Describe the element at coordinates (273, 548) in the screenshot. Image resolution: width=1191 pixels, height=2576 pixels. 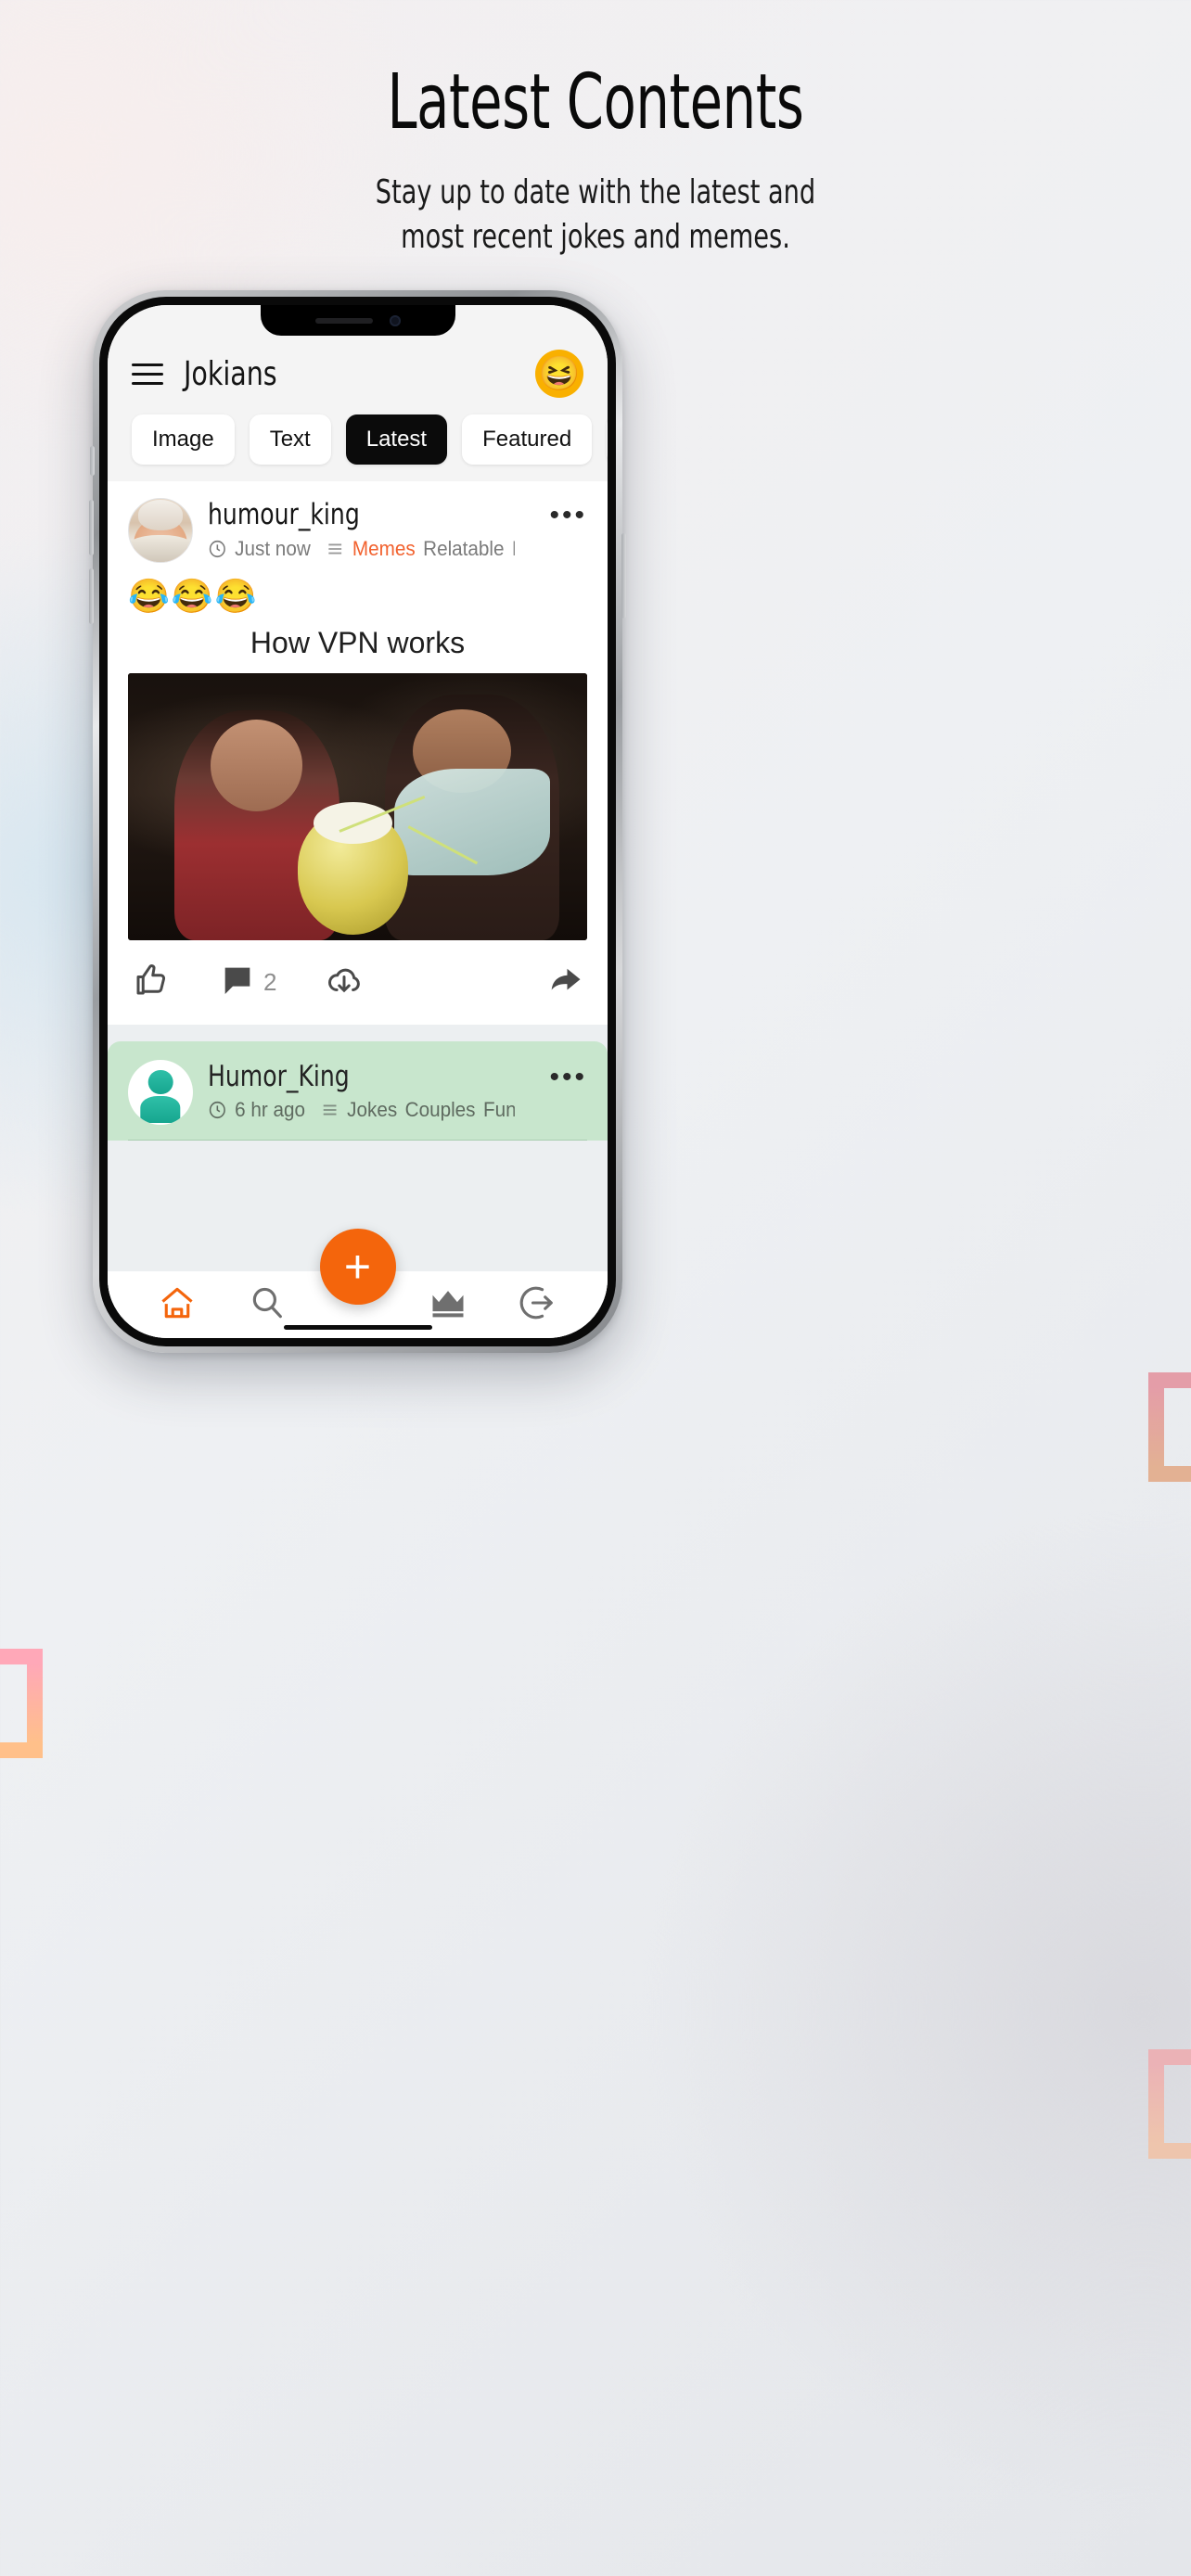
I see `post-time: Just now` at that location.